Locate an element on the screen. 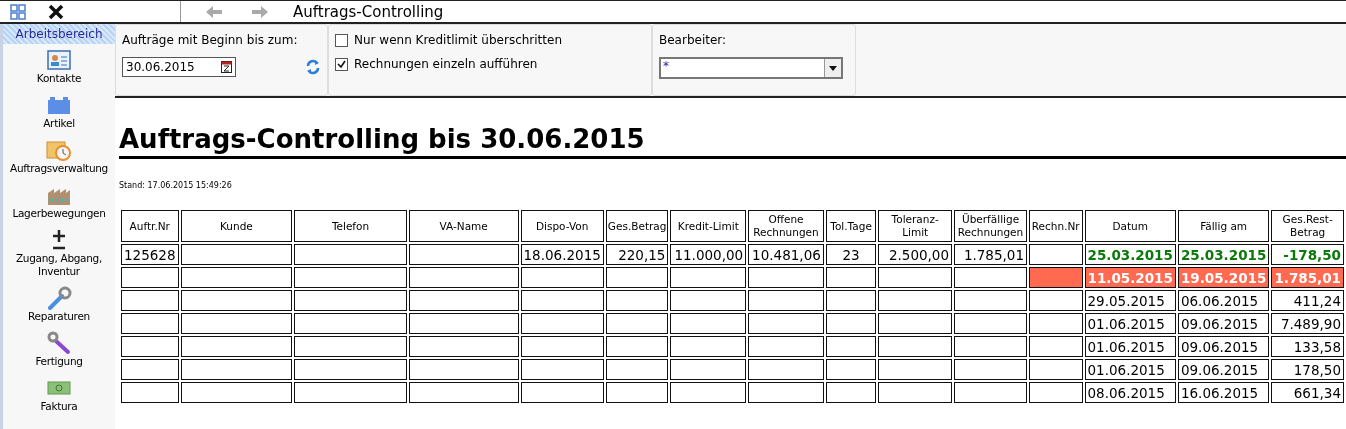 This screenshot has width=1346, height=429. column-header: Ges.Rest-Betrag is located at coordinates (1307, 226).